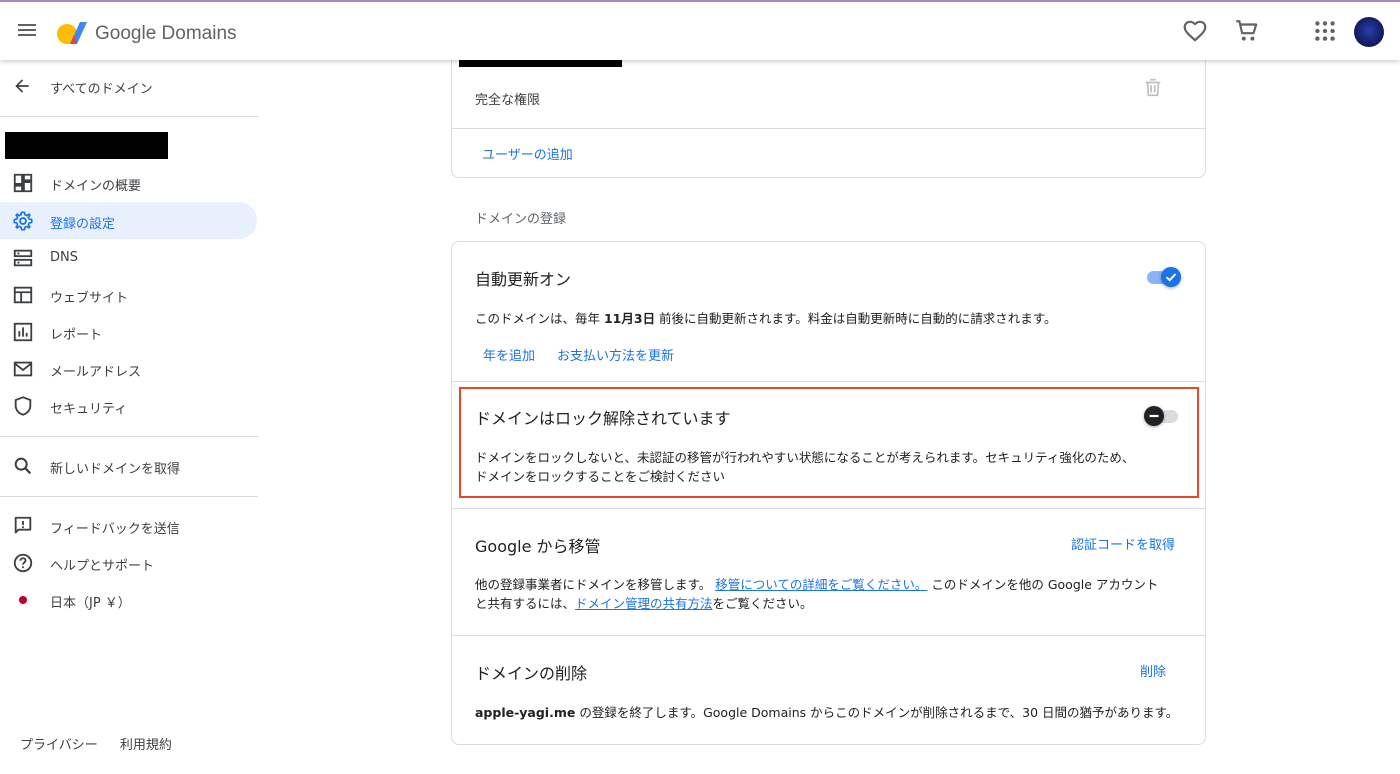 The width and height of the screenshot is (1400, 774). Describe the element at coordinates (1043, 584) in the screenshot. I see `text: このドメインを他の Google アカウント` at that location.